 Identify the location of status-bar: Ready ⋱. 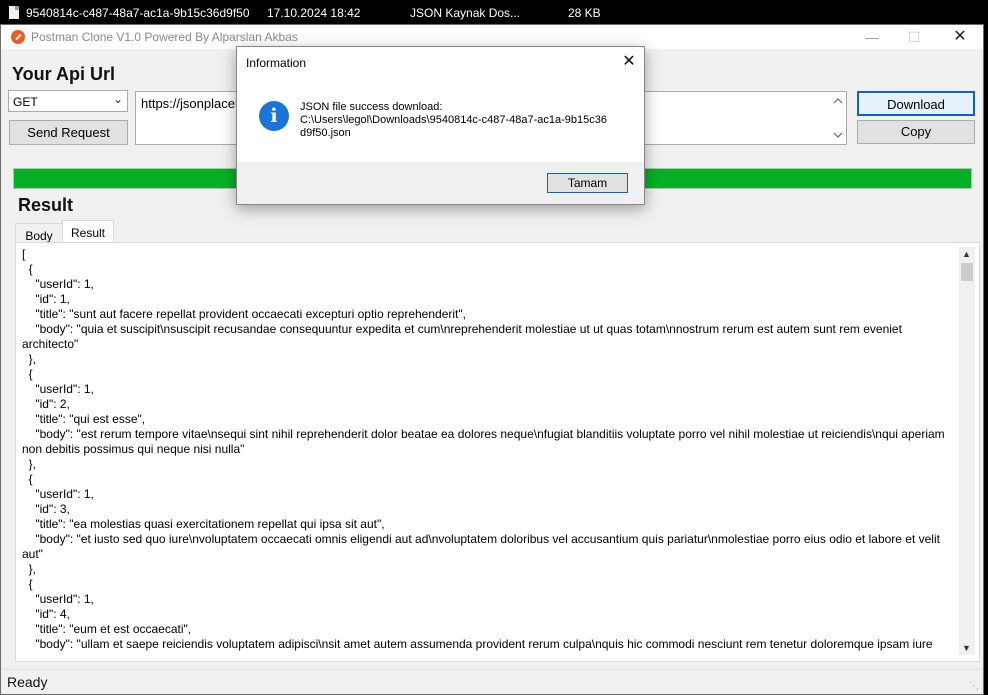
(492, 681).